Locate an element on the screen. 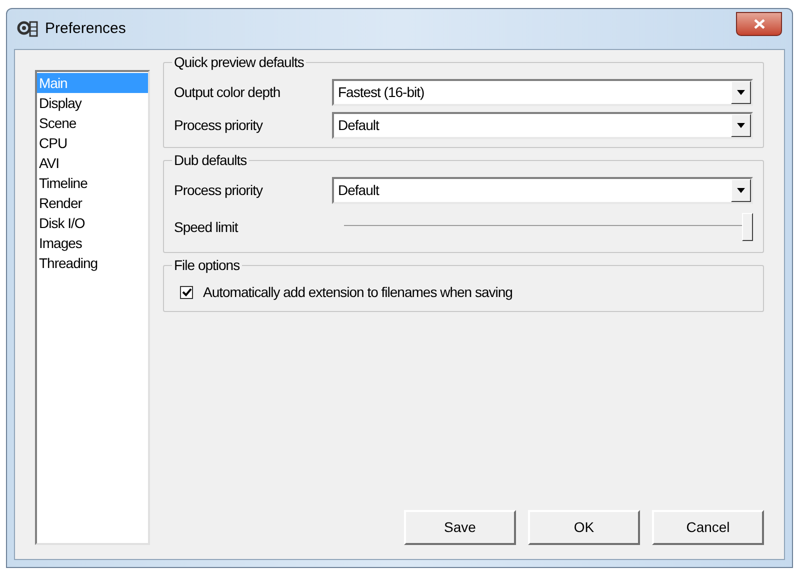 The image size is (799, 574). category-item: Images is located at coordinates (92, 243).